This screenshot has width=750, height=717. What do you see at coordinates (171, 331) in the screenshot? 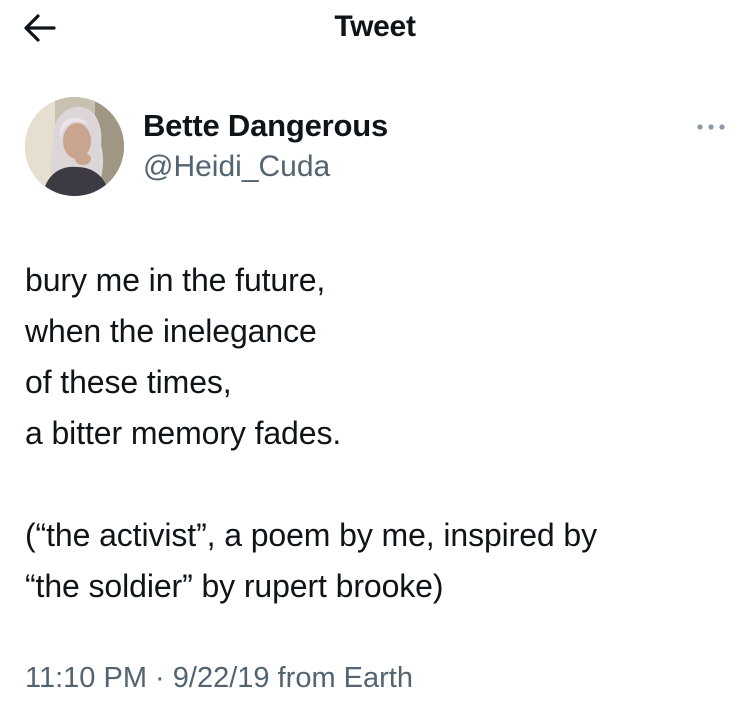
I see `tweet-line: when the inelegance` at bounding box center [171, 331].